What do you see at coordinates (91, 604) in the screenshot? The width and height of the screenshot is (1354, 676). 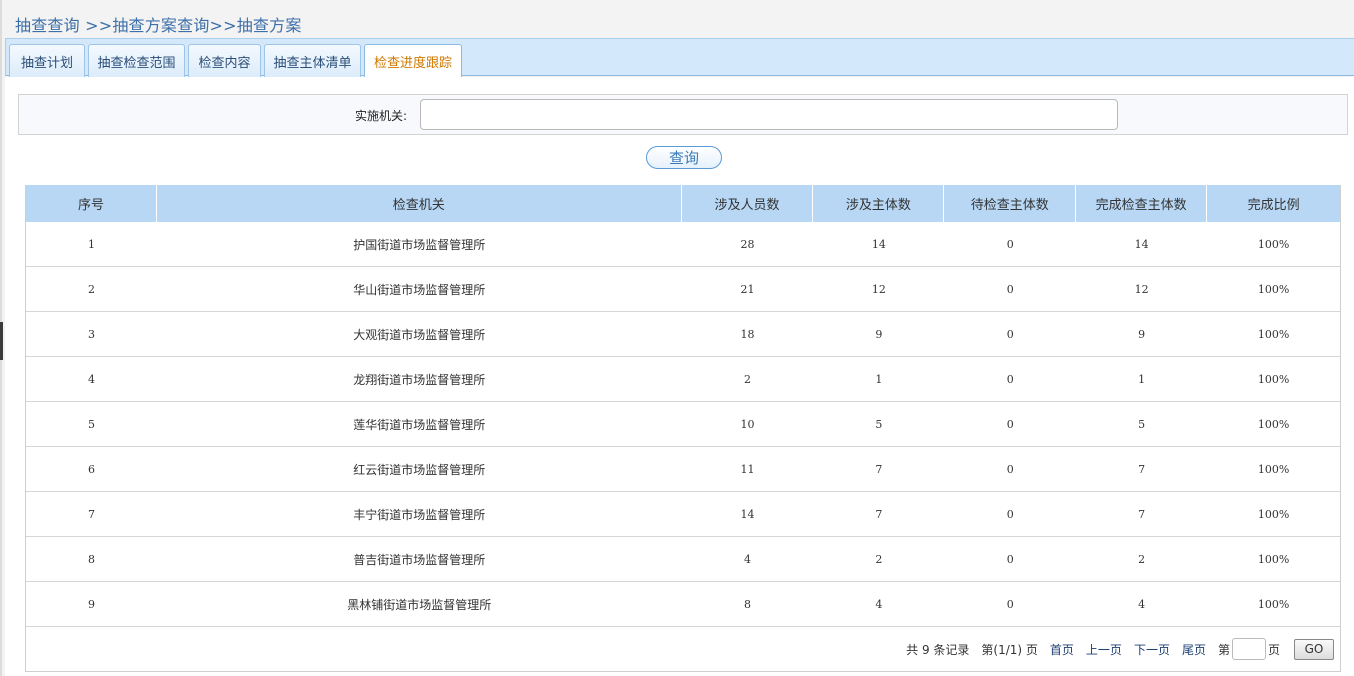 I see `cell-index: 9` at bounding box center [91, 604].